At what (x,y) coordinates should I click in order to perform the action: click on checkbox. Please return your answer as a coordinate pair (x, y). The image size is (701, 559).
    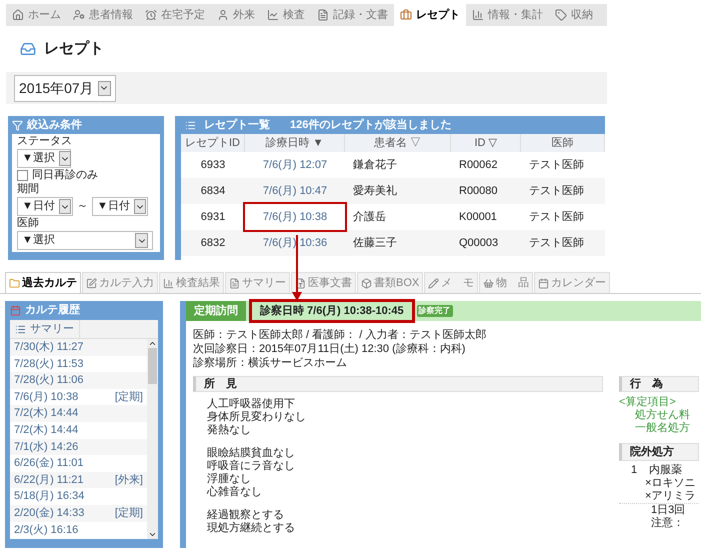
    Looking at the image, I should click on (22, 175).